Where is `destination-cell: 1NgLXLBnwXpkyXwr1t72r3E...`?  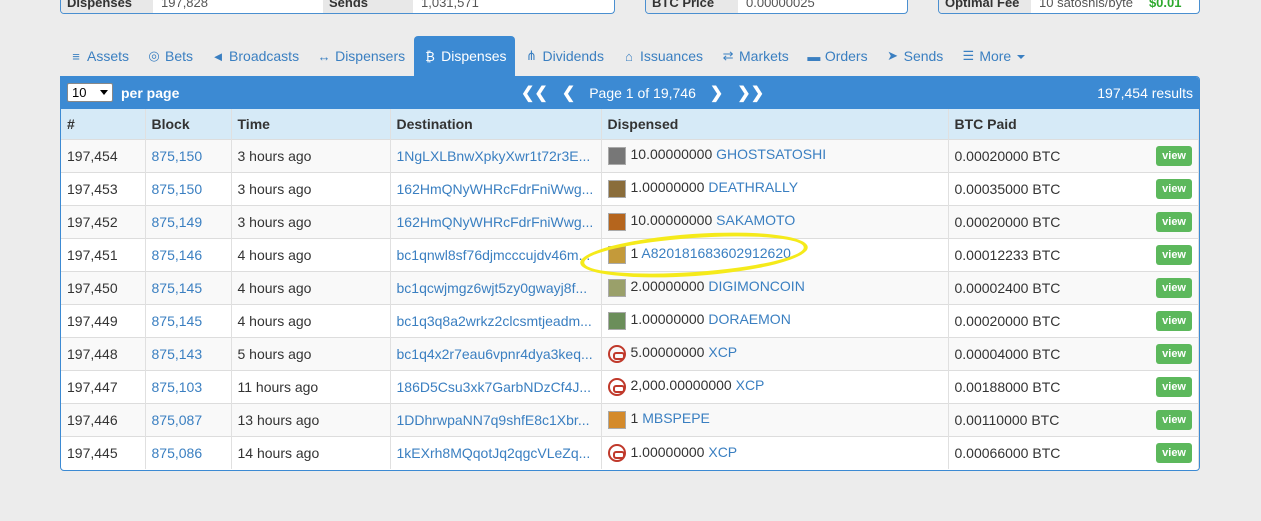
destination-cell: 1NgLXLBnwXpkyXwr1t72r3E... is located at coordinates (496, 155).